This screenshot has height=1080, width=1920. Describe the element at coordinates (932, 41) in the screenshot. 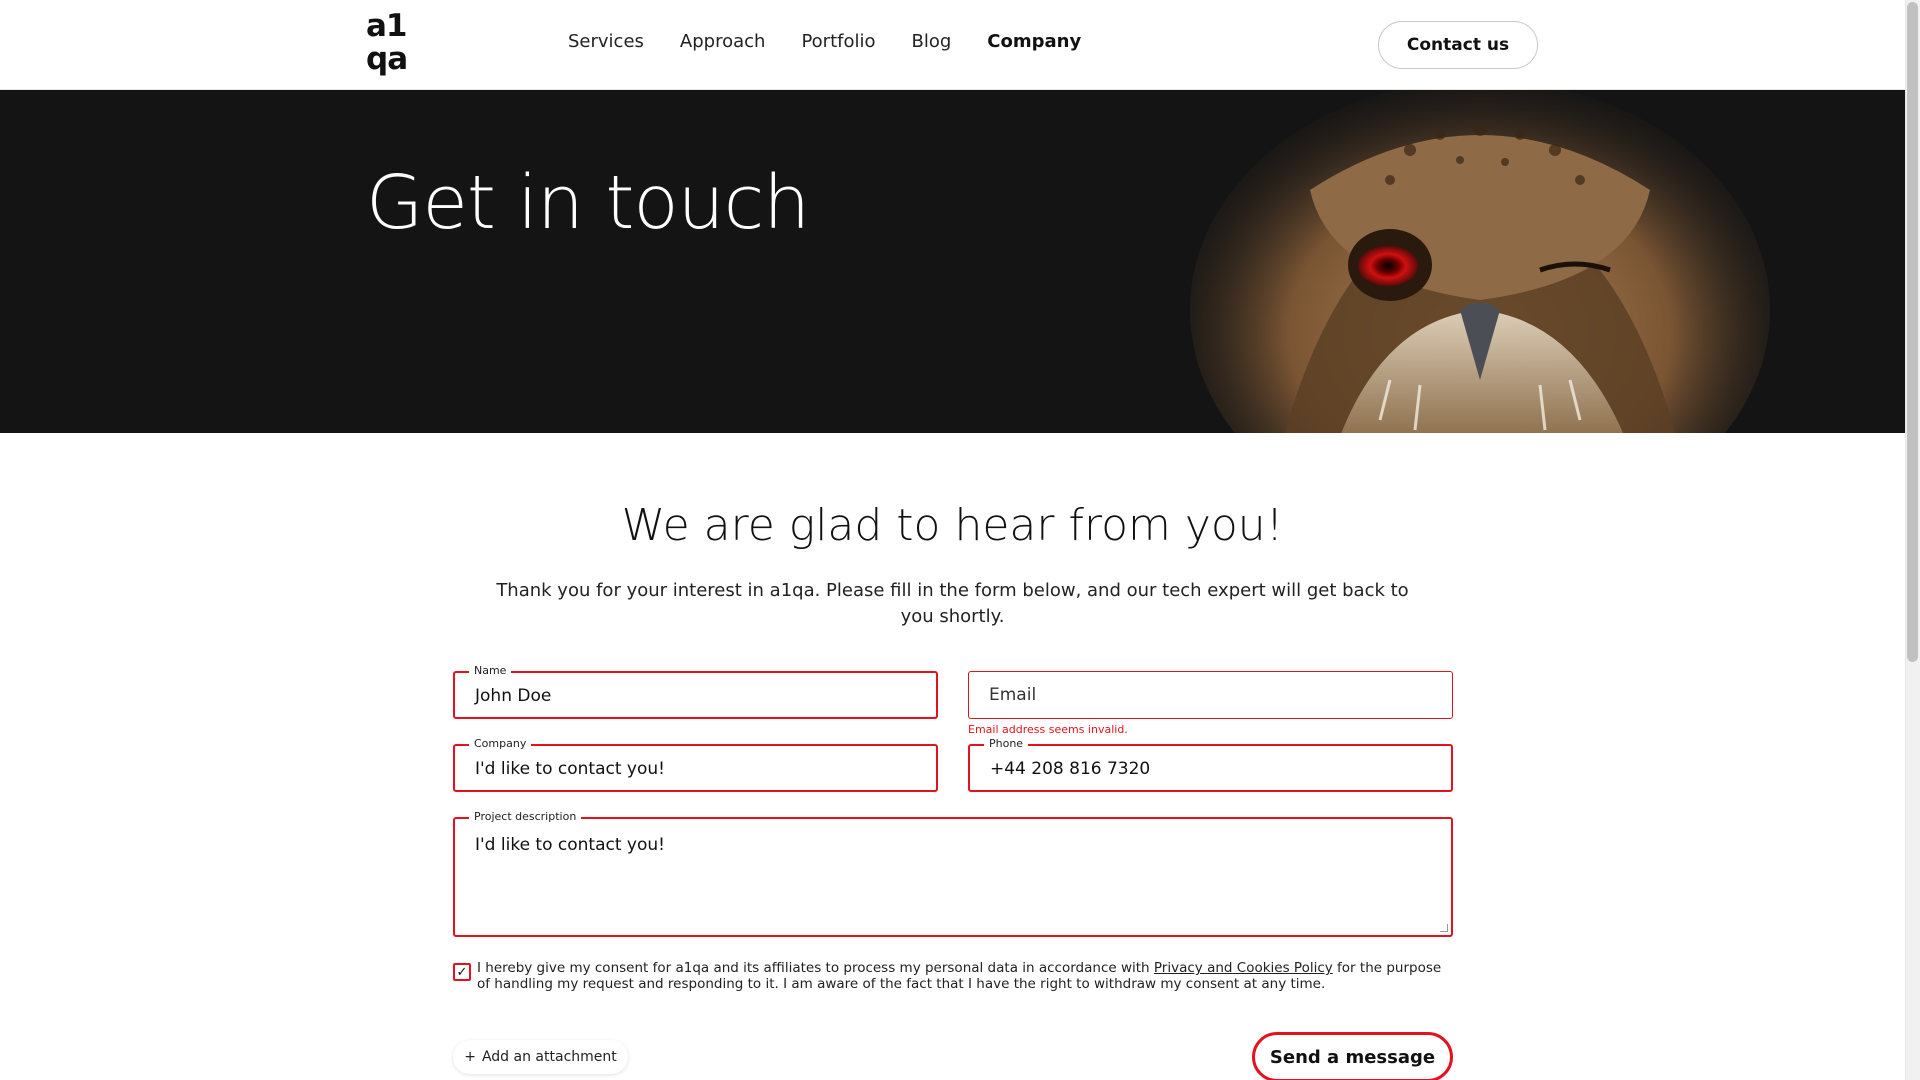

I see `nav-blog: Blog` at that location.